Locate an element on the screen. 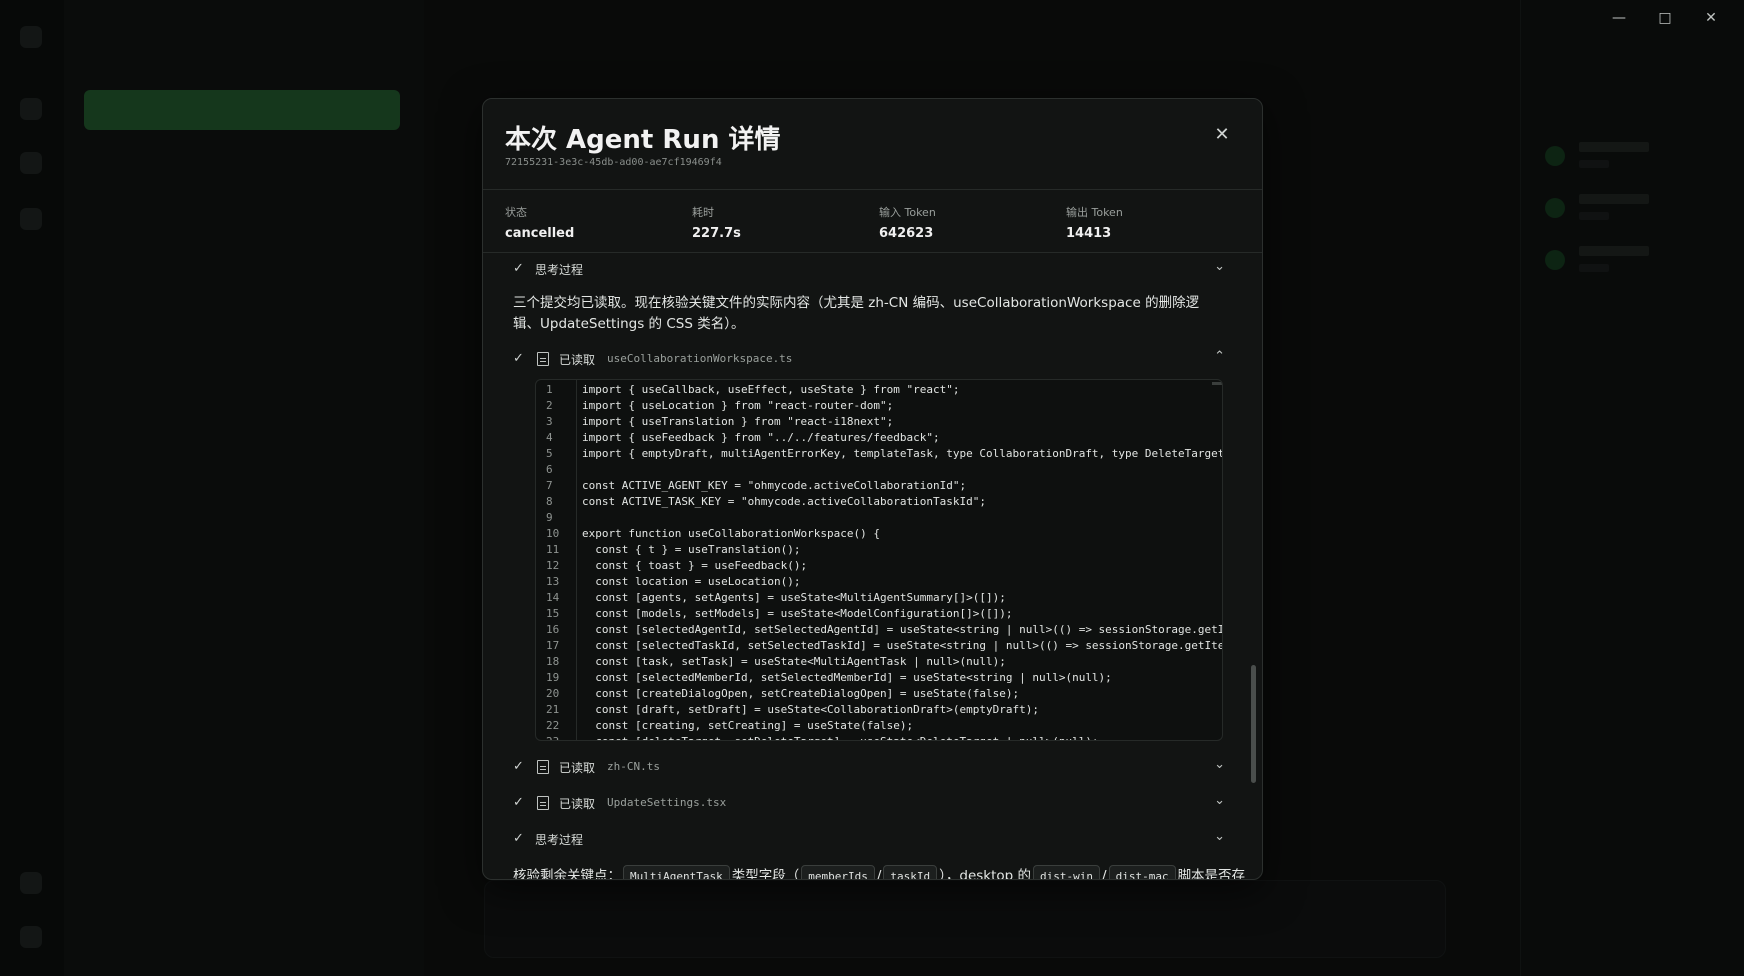 This screenshot has height=976, width=1744. run-id: 72155231-3e3c-45db-ad00-ae7cf19469f4 is located at coordinates (613, 162).